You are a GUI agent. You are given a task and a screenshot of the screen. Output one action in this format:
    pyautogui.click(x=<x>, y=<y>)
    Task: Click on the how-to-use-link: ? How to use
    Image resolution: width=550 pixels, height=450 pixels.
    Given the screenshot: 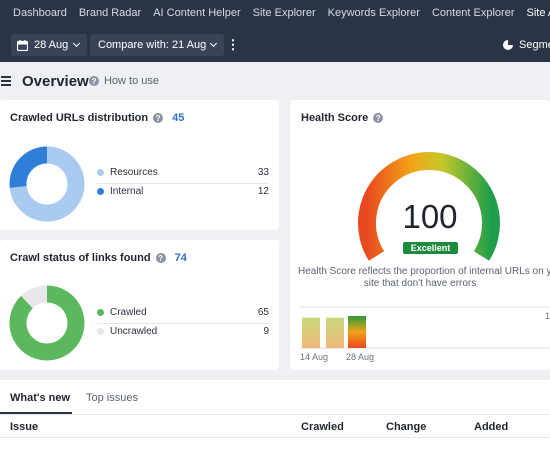 What is the action you would take?
    pyautogui.click(x=124, y=81)
    